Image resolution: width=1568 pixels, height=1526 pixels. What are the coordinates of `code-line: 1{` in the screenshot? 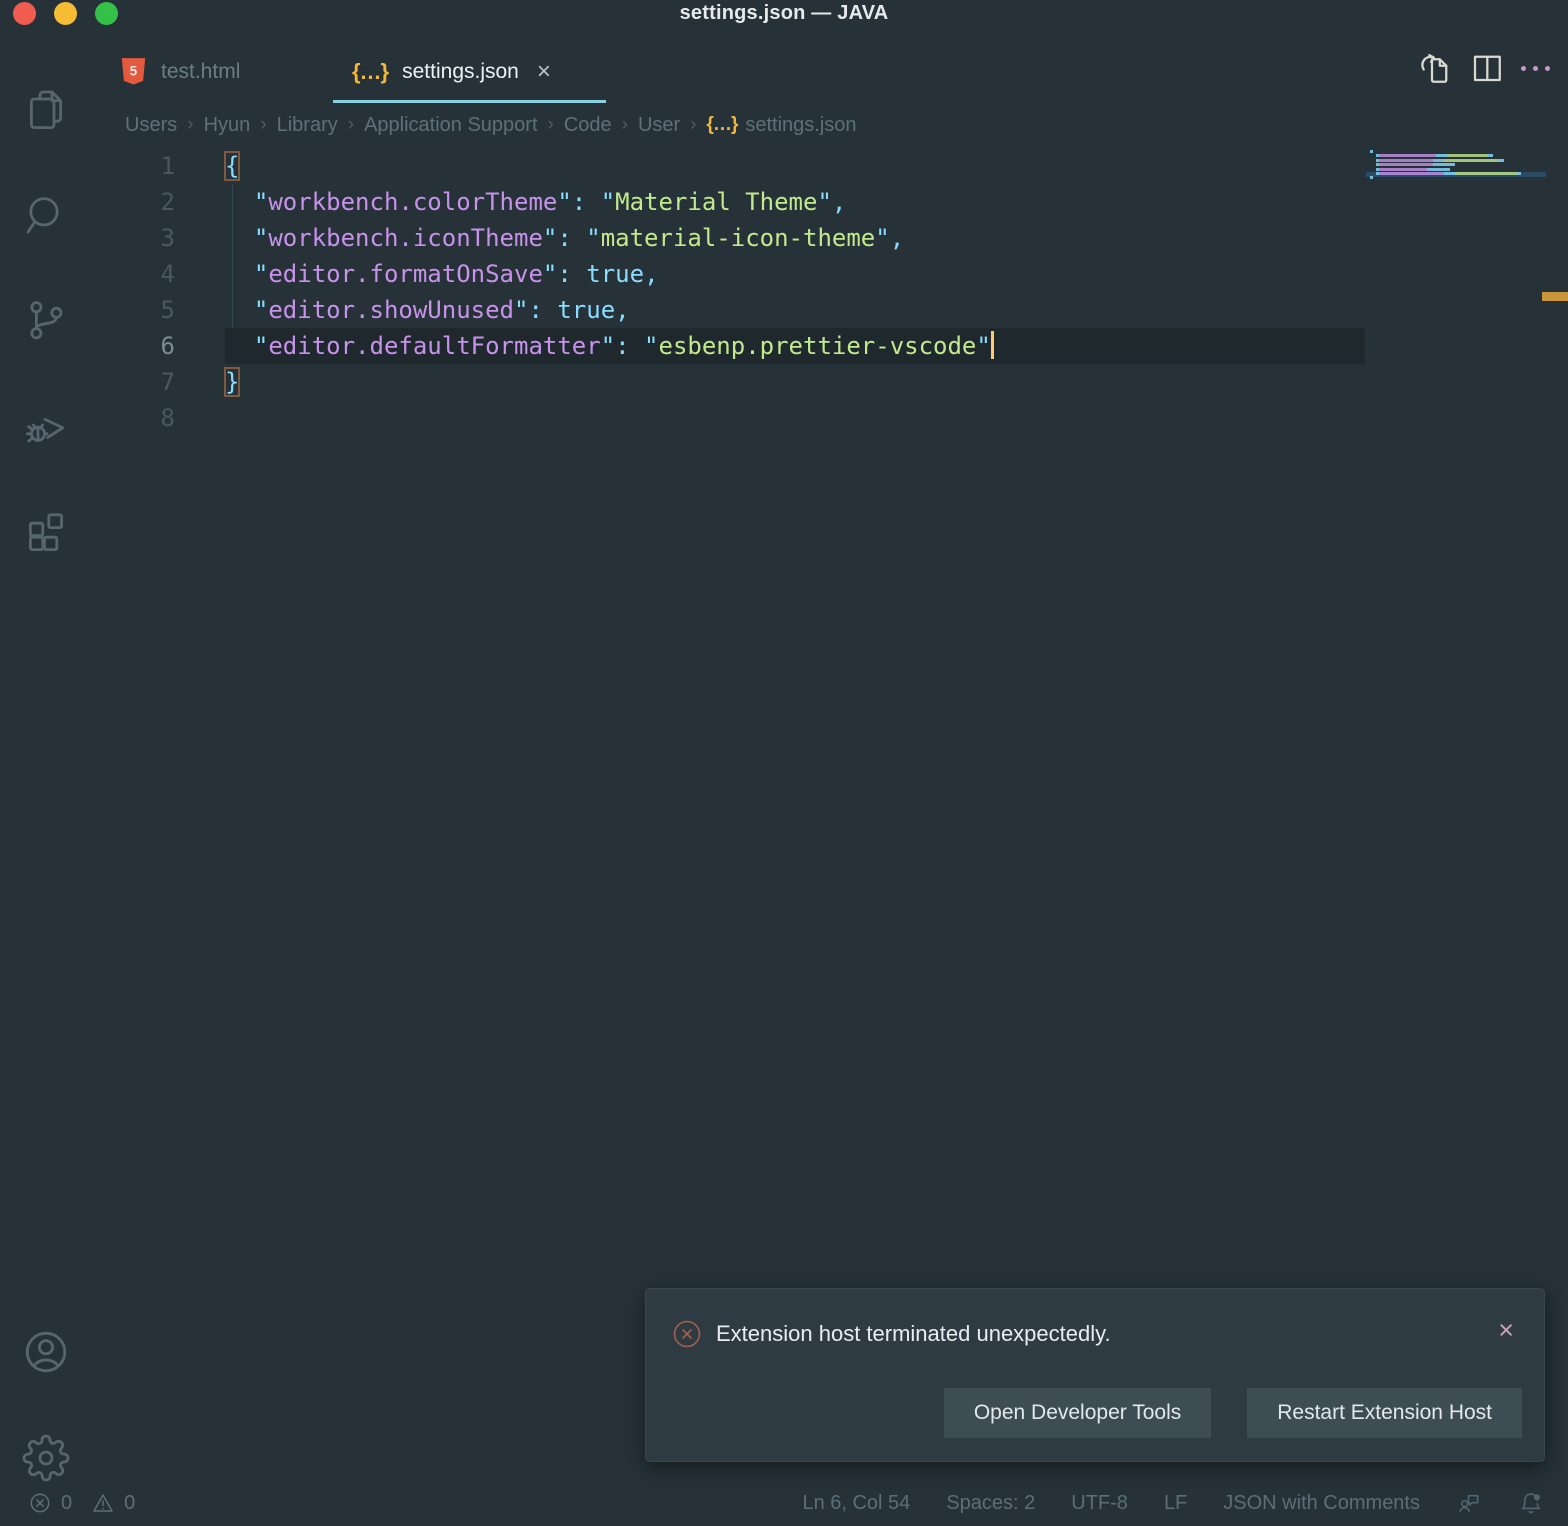 It's located at (839, 166).